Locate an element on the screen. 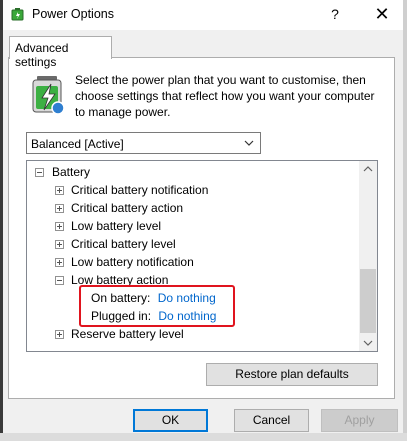 This screenshot has height=441, width=407. power-plan-value: Balanced [Active] is located at coordinates (77, 144).